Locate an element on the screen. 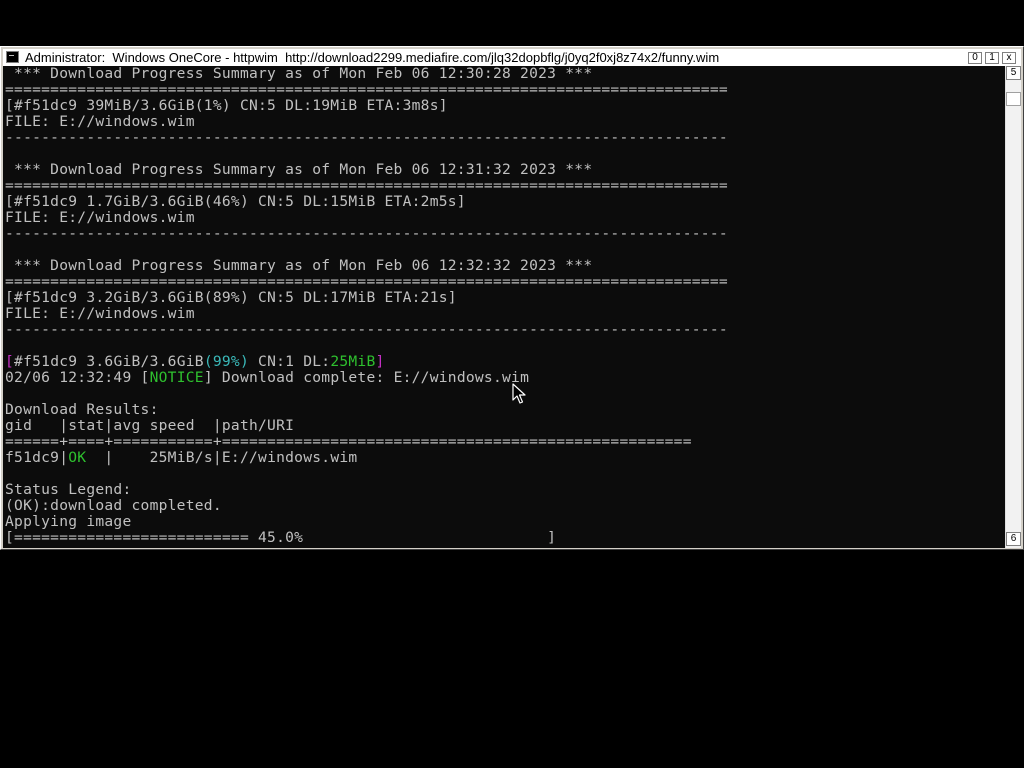 Image resolution: width=1024 pixels, height=768 pixels. terminal-text-segment: (99%) is located at coordinates (226, 361).